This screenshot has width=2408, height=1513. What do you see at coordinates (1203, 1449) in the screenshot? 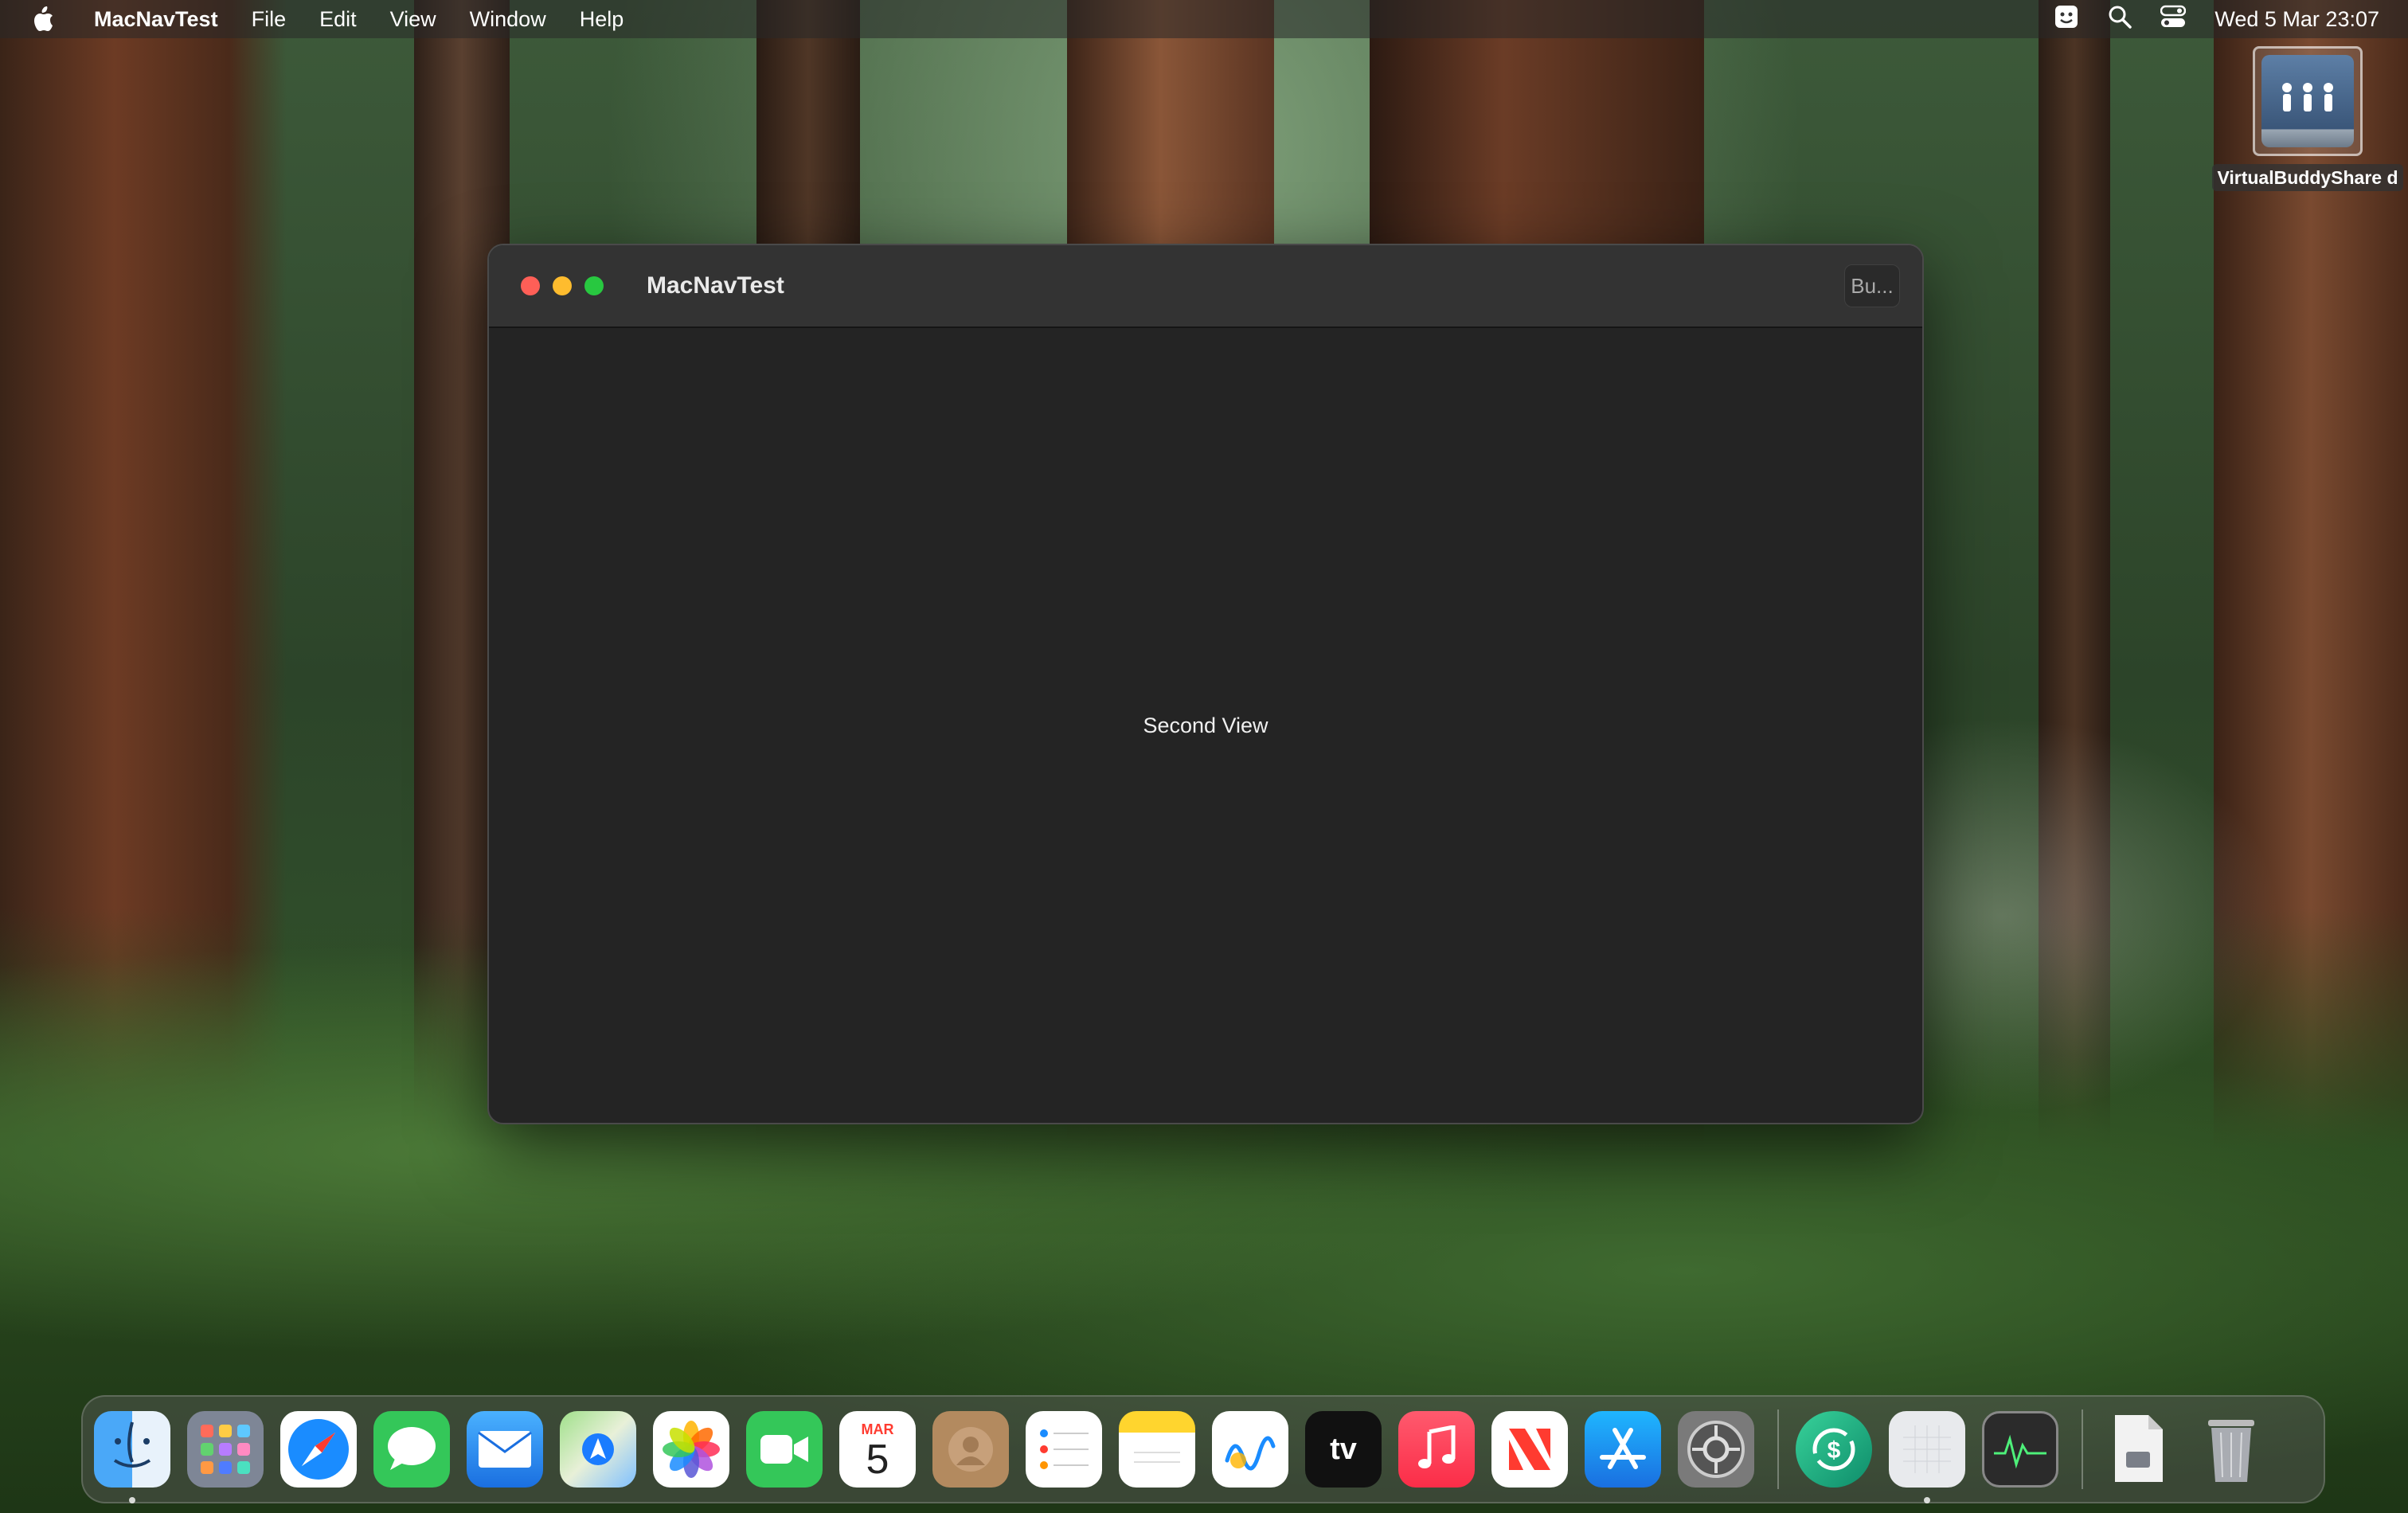
I see `dock: MAR 5 tv $` at bounding box center [1203, 1449].